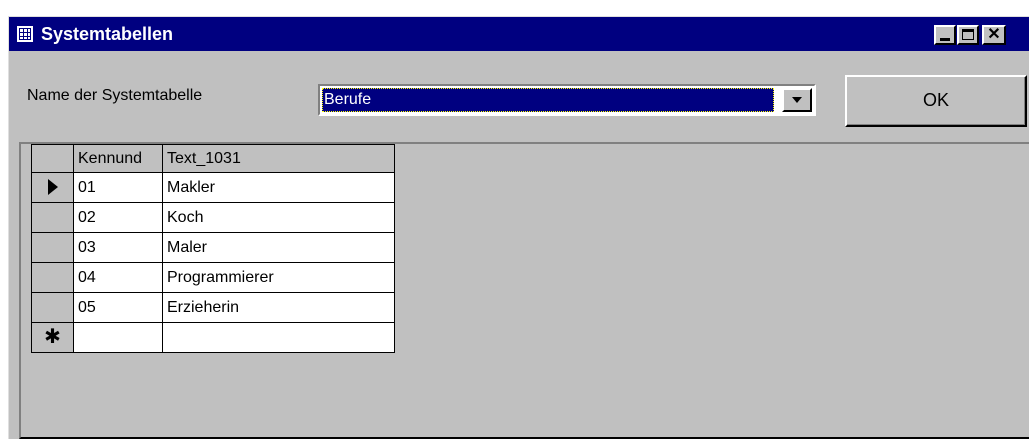  I want to click on cell-text: Erzieherin, so click(278, 307).